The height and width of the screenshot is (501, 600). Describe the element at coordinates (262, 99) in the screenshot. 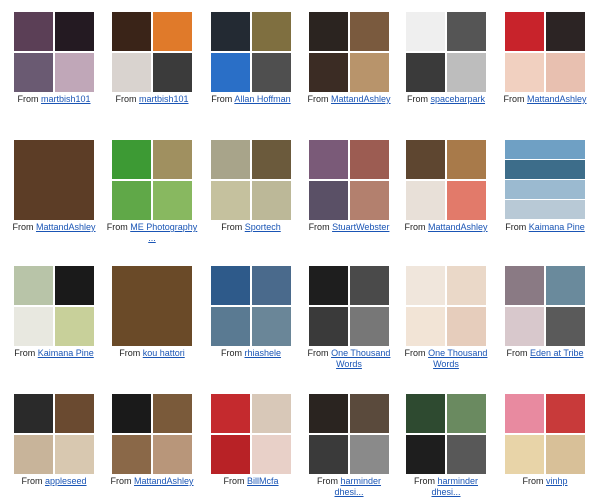

I see `author-link: Allan Hoffman` at that location.